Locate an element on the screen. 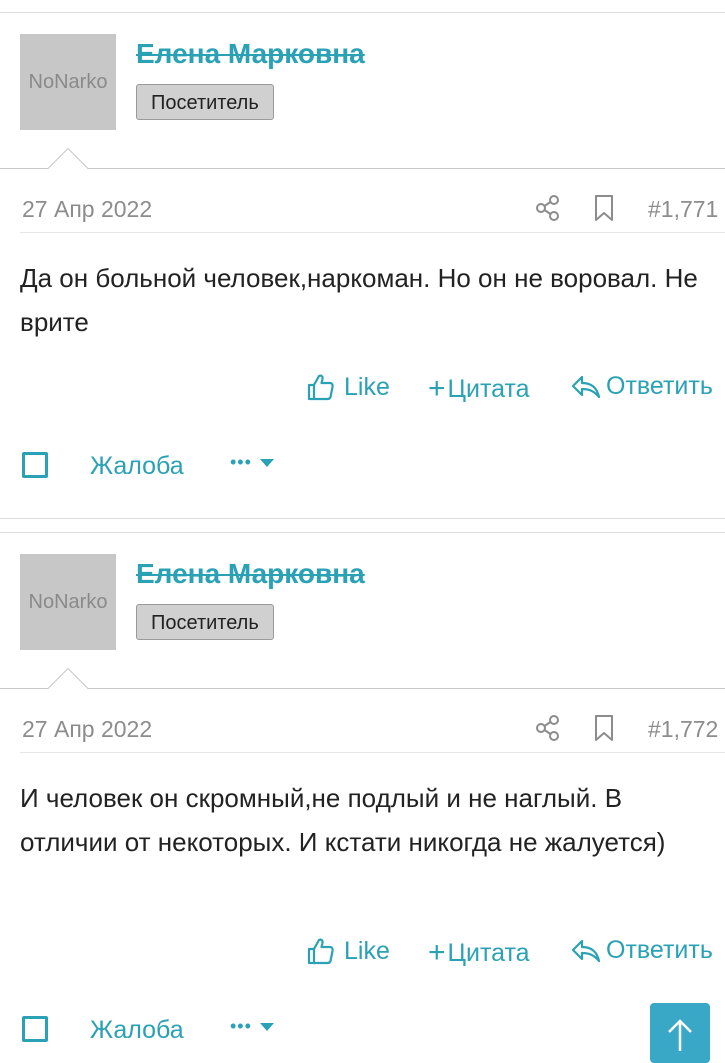  arrow-up-icon is located at coordinates (680, 1035).